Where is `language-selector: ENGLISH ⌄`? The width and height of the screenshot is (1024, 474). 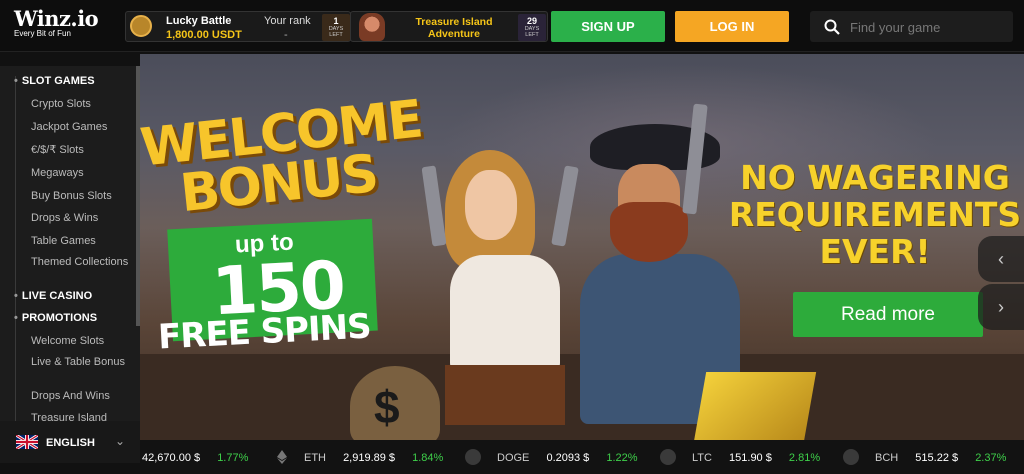
language-selector: ENGLISH ⌄ is located at coordinates (70, 442).